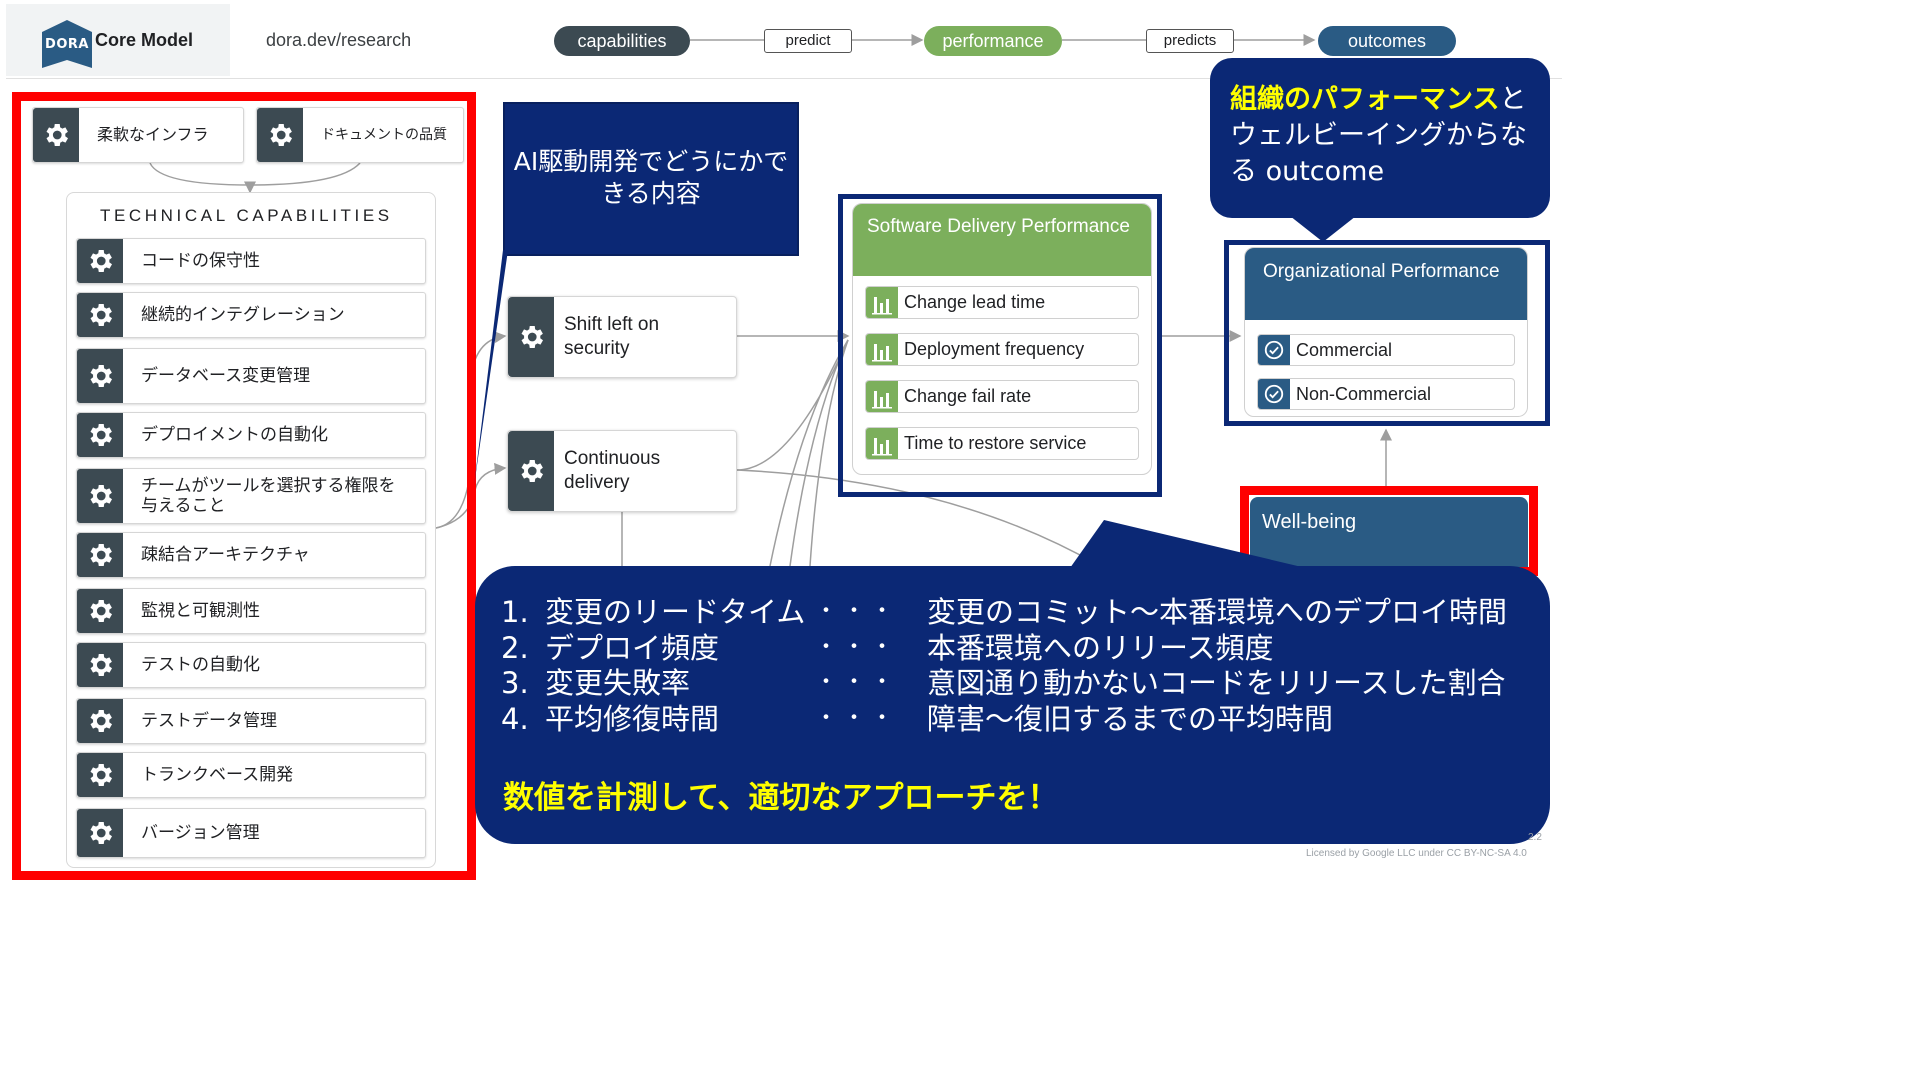 This screenshot has height=1080, width=1920. I want to click on flow-predict-label: predict, so click(808, 41).